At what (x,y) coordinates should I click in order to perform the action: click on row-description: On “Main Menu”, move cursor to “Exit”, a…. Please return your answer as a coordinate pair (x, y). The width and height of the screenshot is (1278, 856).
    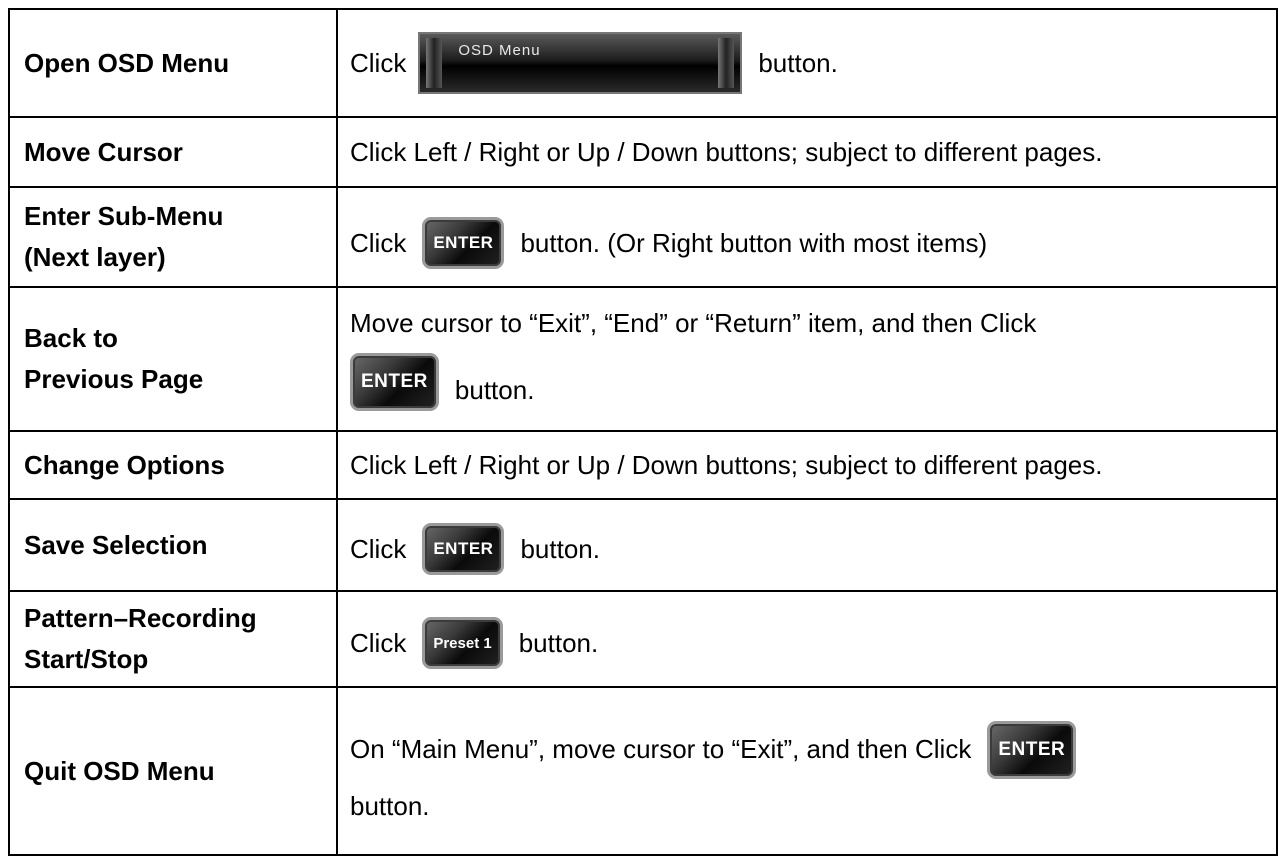
    Looking at the image, I should click on (807, 771).